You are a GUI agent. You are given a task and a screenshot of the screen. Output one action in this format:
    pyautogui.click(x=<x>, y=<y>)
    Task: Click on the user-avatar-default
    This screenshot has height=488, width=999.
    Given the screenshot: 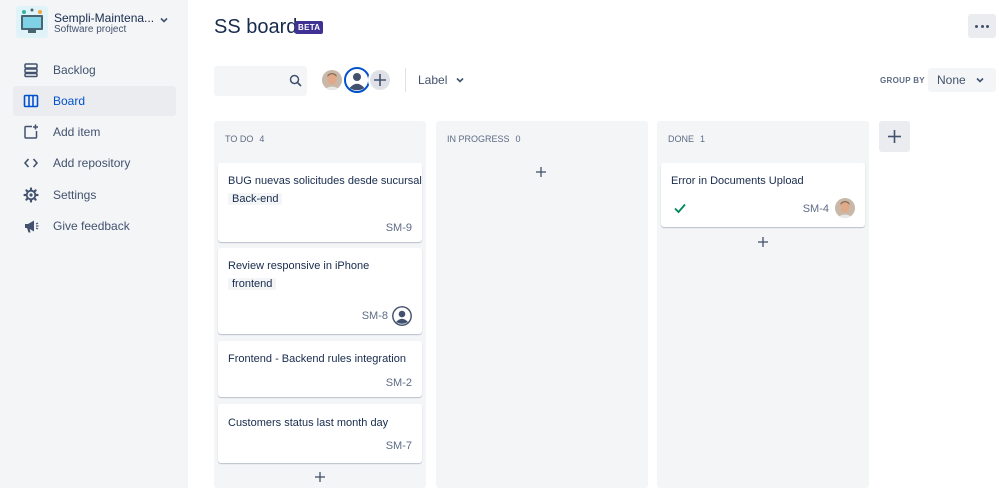 What is the action you would take?
    pyautogui.click(x=357, y=80)
    